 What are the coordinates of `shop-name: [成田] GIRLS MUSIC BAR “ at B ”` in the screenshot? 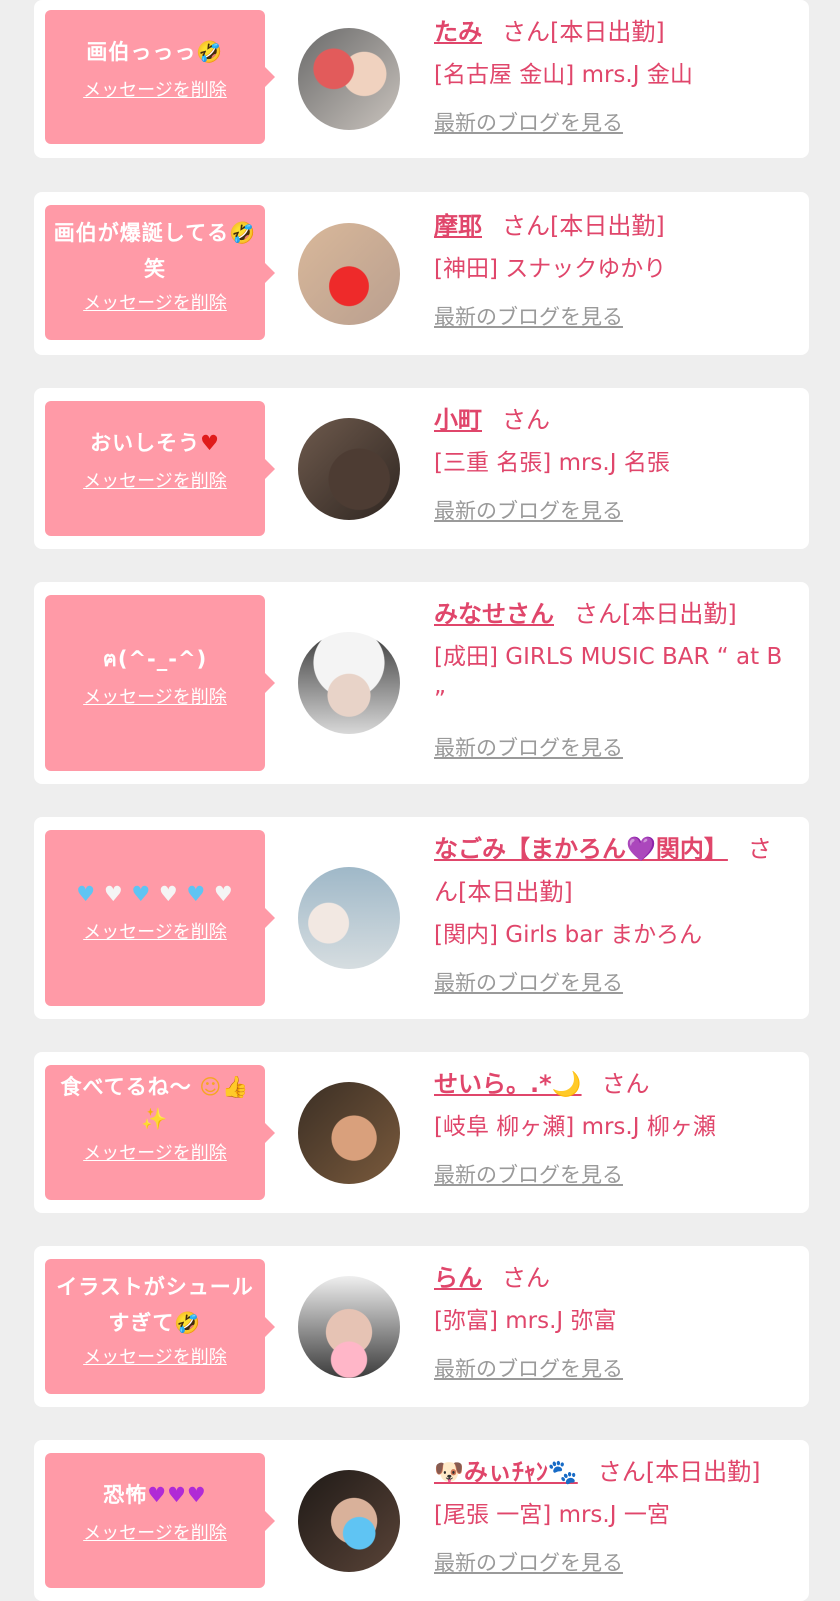 It's located at (608, 678).